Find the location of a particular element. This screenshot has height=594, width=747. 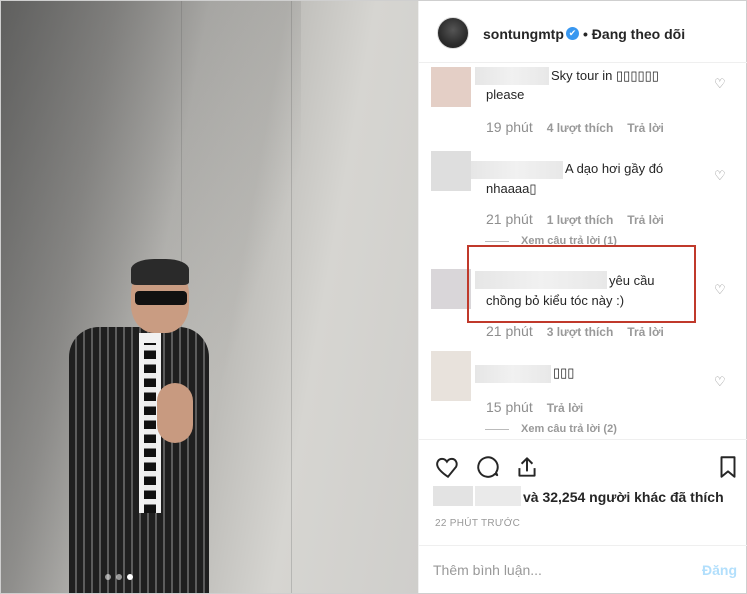

wall-seam is located at coordinates (291, 297).